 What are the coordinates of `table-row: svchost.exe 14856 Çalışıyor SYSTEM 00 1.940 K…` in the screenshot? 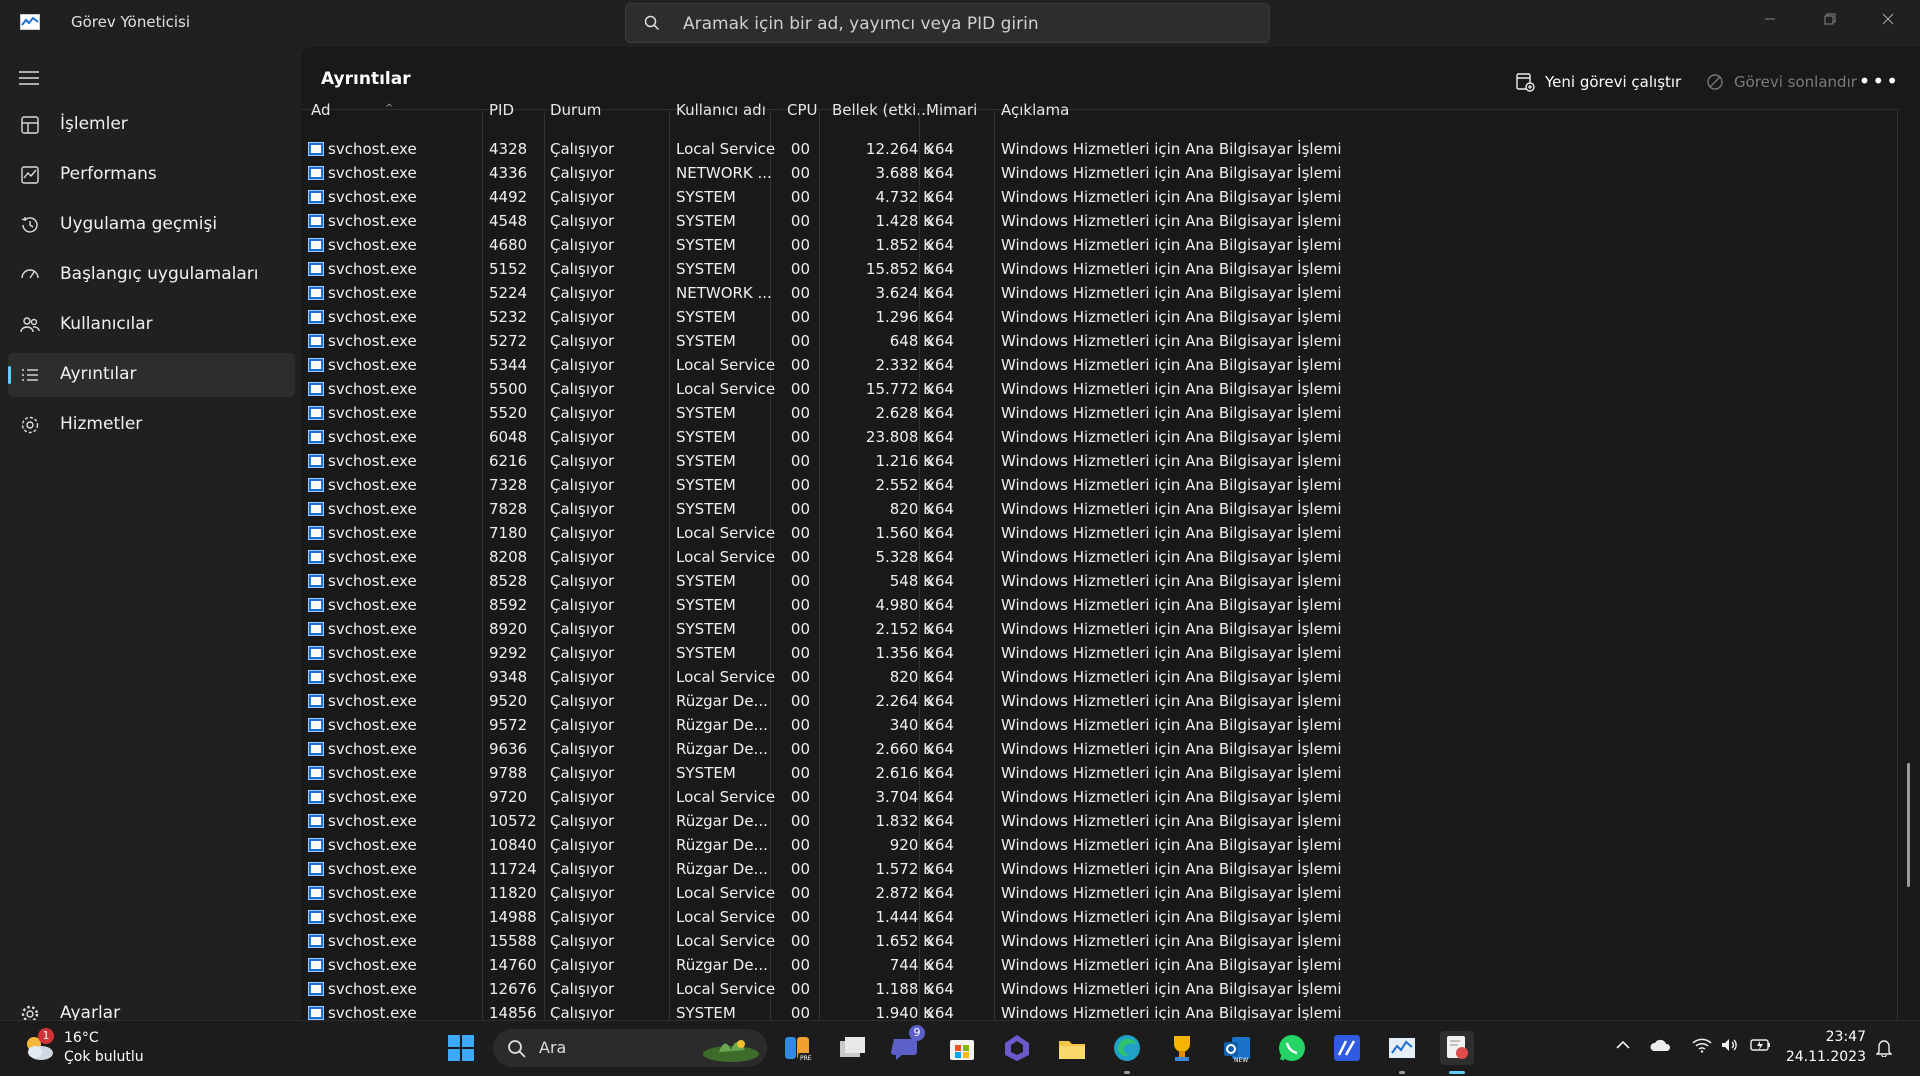 It's located at (1101, 1010).